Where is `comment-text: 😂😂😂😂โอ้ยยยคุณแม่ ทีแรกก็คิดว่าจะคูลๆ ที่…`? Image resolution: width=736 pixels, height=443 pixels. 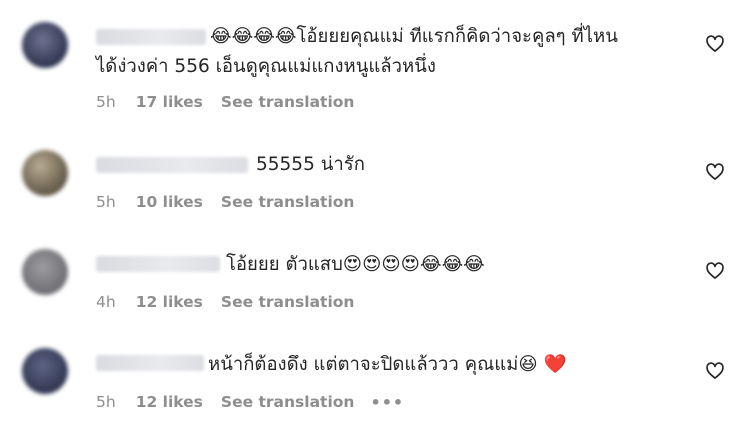
comment-text: 😂😂😂😂โอ้ยยยคุณแม่ ทีแรกก็คิดว่าจะคูลๆ ที่… is located at coordinates (442, 37).